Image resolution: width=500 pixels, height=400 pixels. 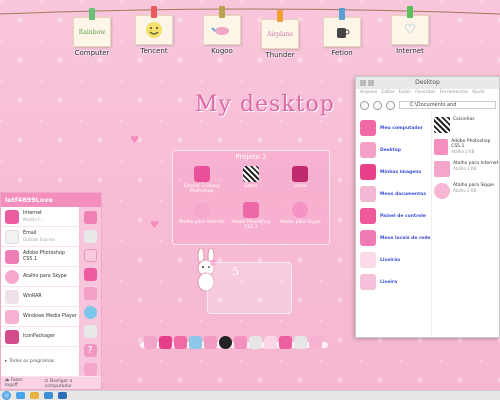 What do you see at coordinates (393, 238) in the screenshot?
I see `nav-item-network: Meus locais de rede` at bounding box center [393, 238].